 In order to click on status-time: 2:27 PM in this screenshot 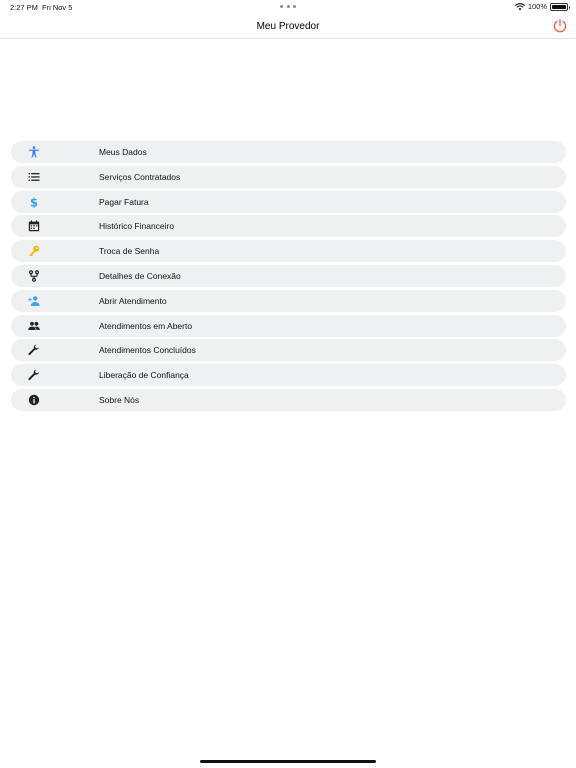, I will do `click(24, 7)`.